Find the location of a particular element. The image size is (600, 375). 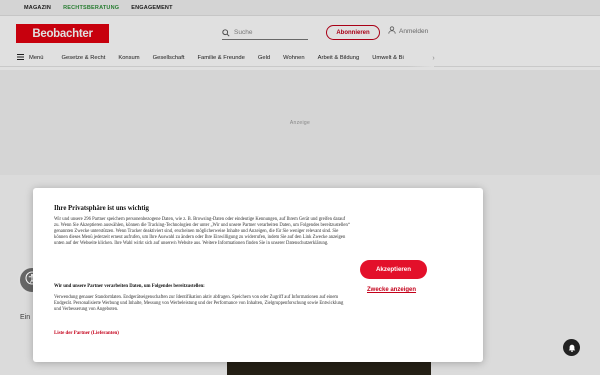

partners-list-link: Liste der Partner (Lieferanten) is located at coordinates (86, 333).